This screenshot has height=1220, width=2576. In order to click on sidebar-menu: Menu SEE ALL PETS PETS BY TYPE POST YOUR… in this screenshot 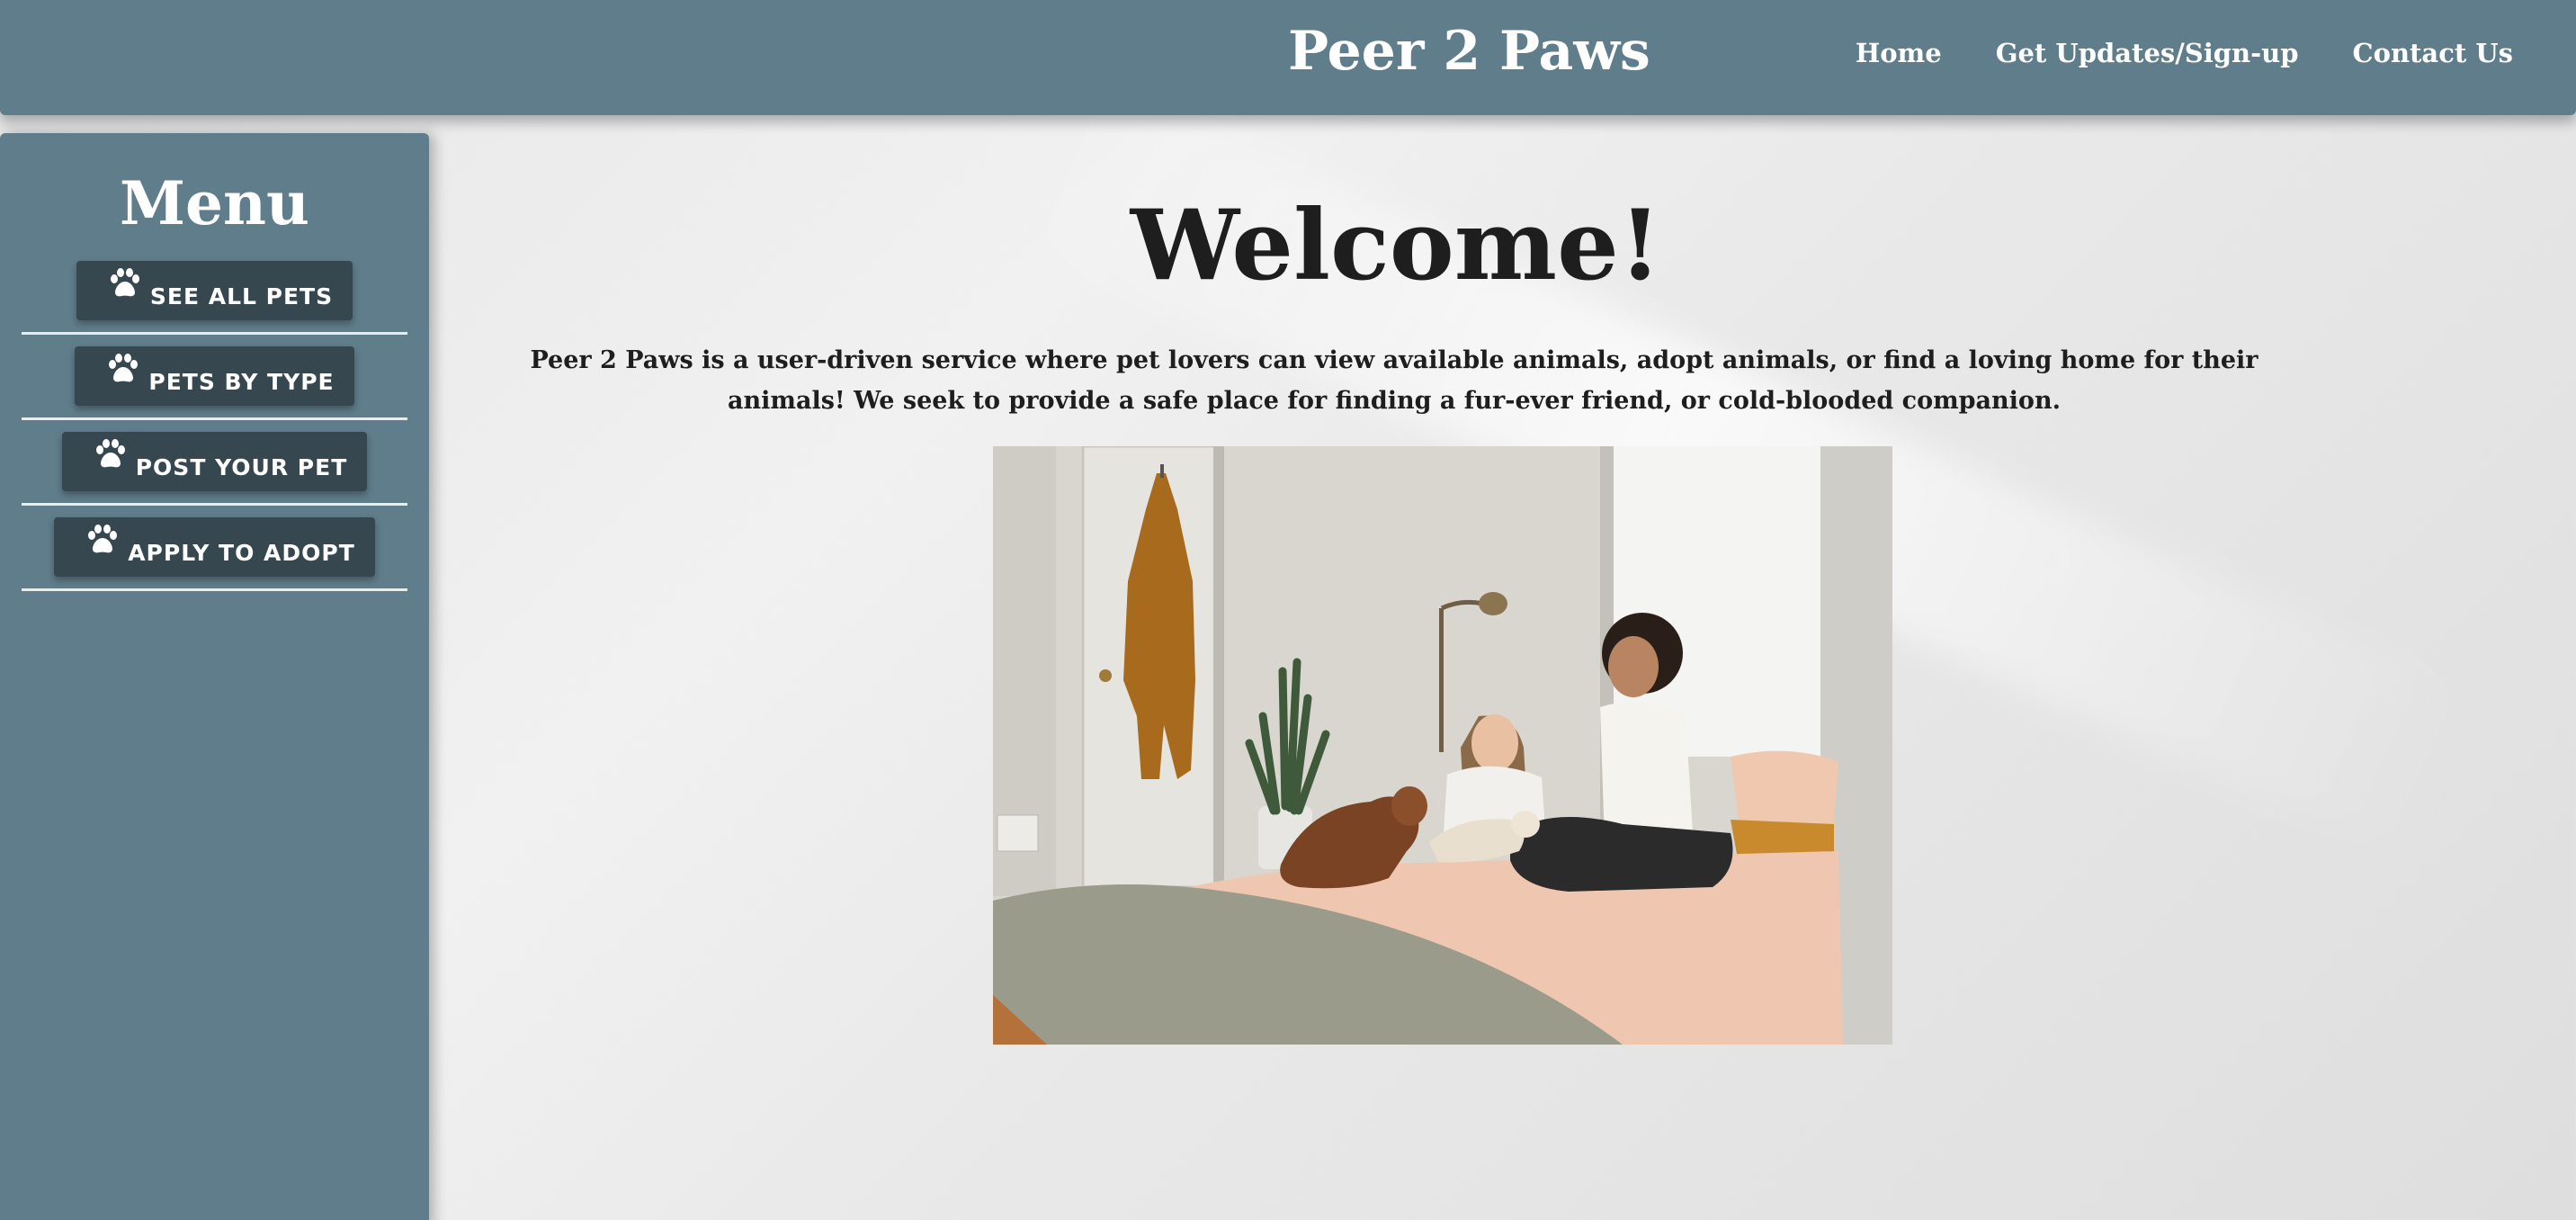, I will do `click(214, 676)`.